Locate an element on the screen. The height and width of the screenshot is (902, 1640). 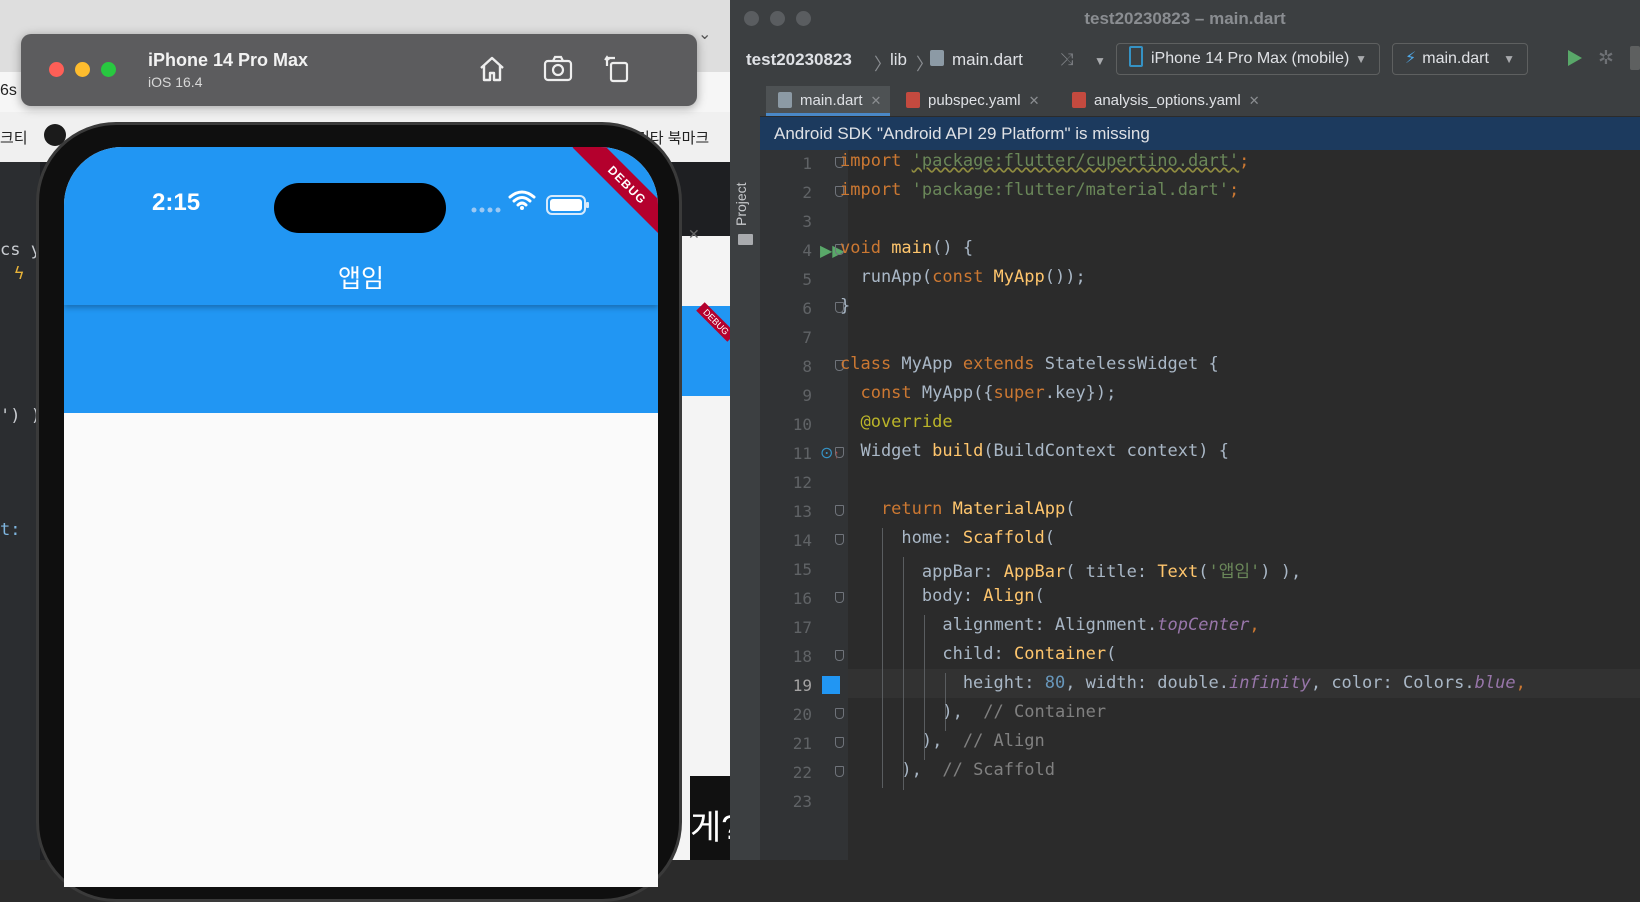
minimize-window-button is located at coordinates (82, 69).